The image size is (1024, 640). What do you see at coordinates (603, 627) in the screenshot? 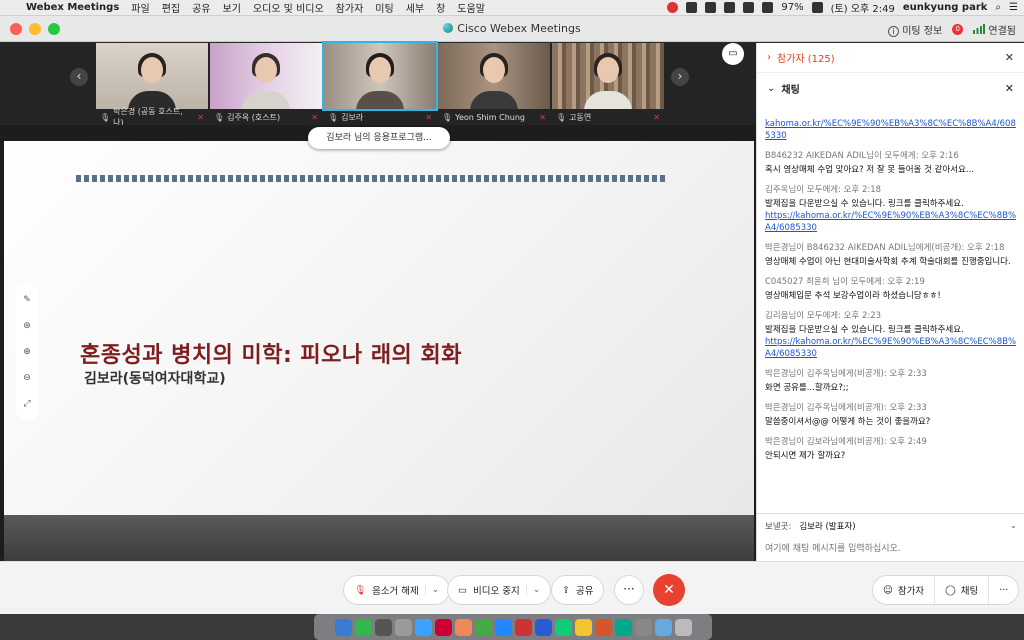
I see `powerpoint-icon` at bounding box center [603, 627].